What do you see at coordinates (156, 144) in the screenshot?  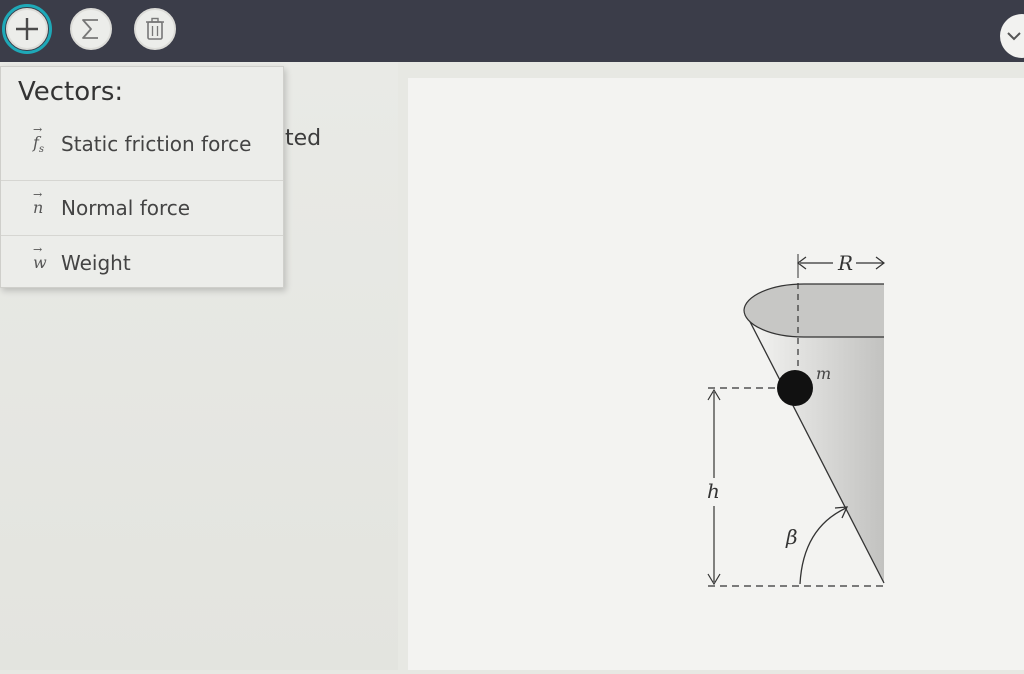 I see `vector-option-label: Static friction force` at bounding box center [156, 144].